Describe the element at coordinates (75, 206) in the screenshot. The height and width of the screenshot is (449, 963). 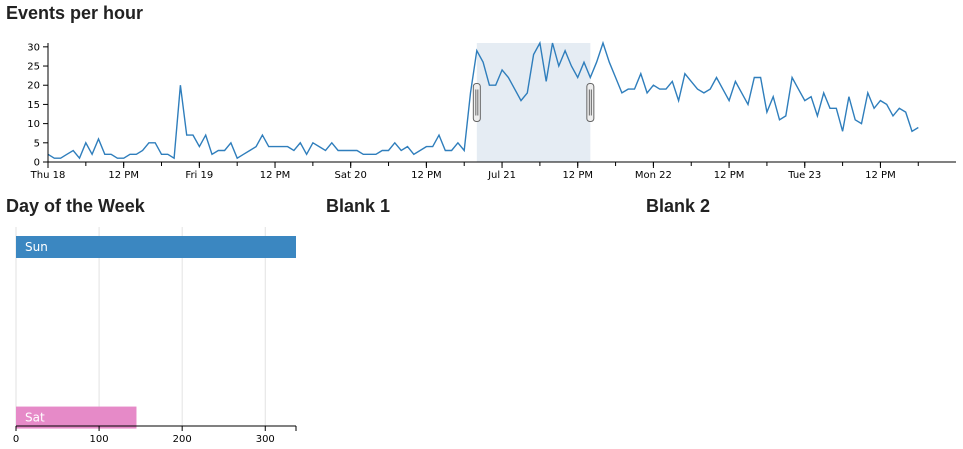
I see `dow-chart-title: Day of the Week` at that location.